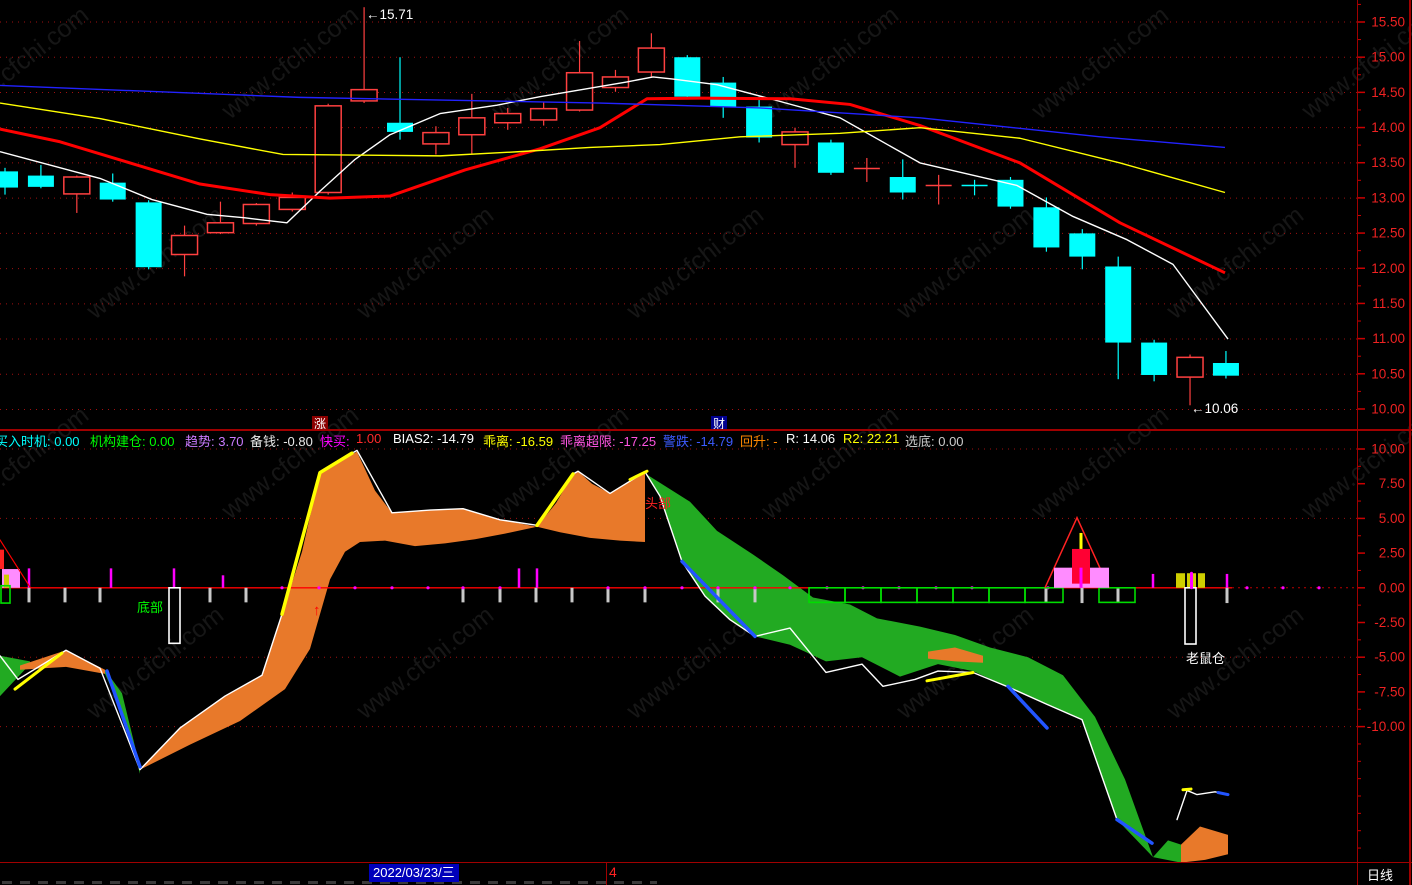 The width and height of the screenshot is (1412, 885). What do you see at coordinates (1389, 691) in the screenshot?
I see `axis-label: -7.50` at bounding box center [1389, 691].